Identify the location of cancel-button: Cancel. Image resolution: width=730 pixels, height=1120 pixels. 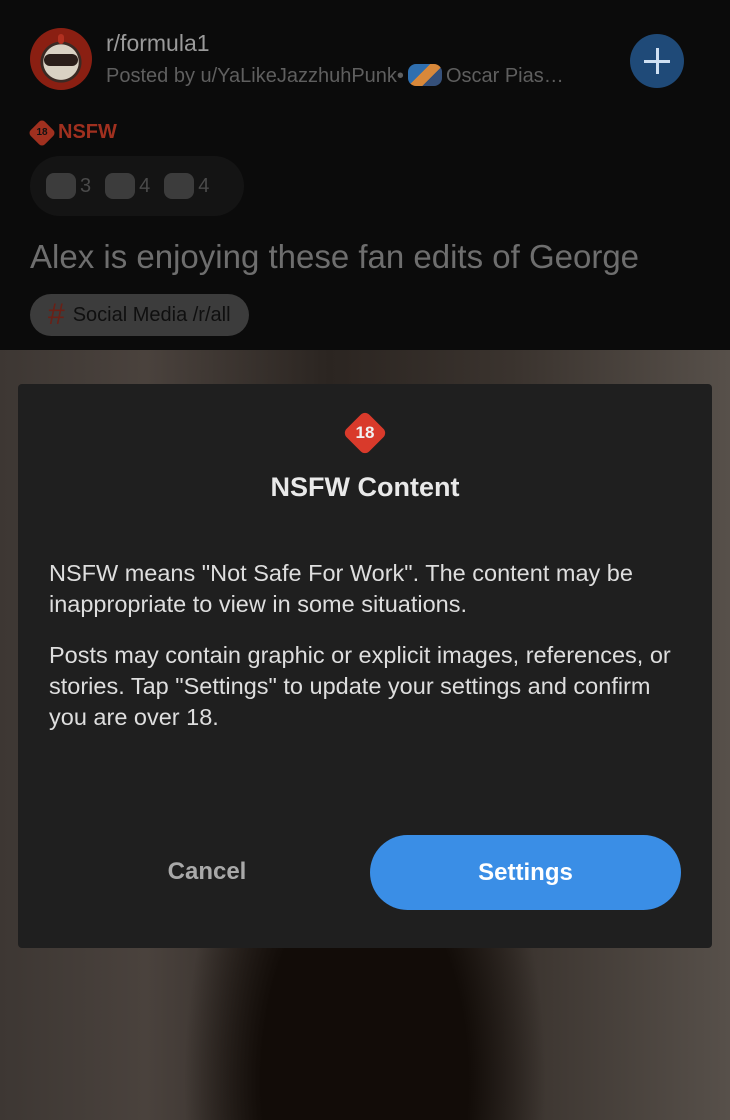
(207, 872).